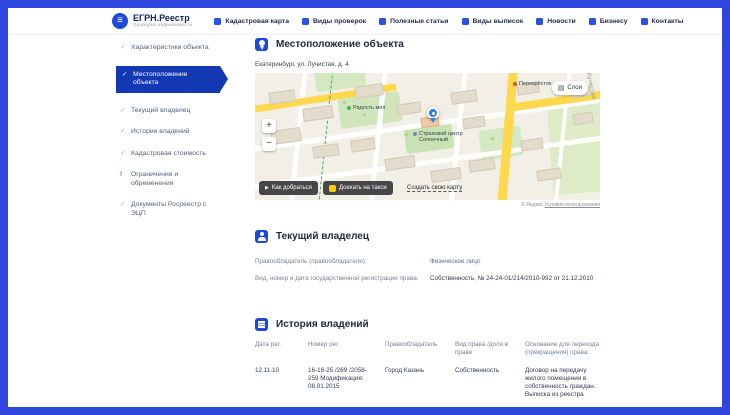 The height and width of the screenshot is (415, 730). I want to click on list-icon, so click(261, 324).